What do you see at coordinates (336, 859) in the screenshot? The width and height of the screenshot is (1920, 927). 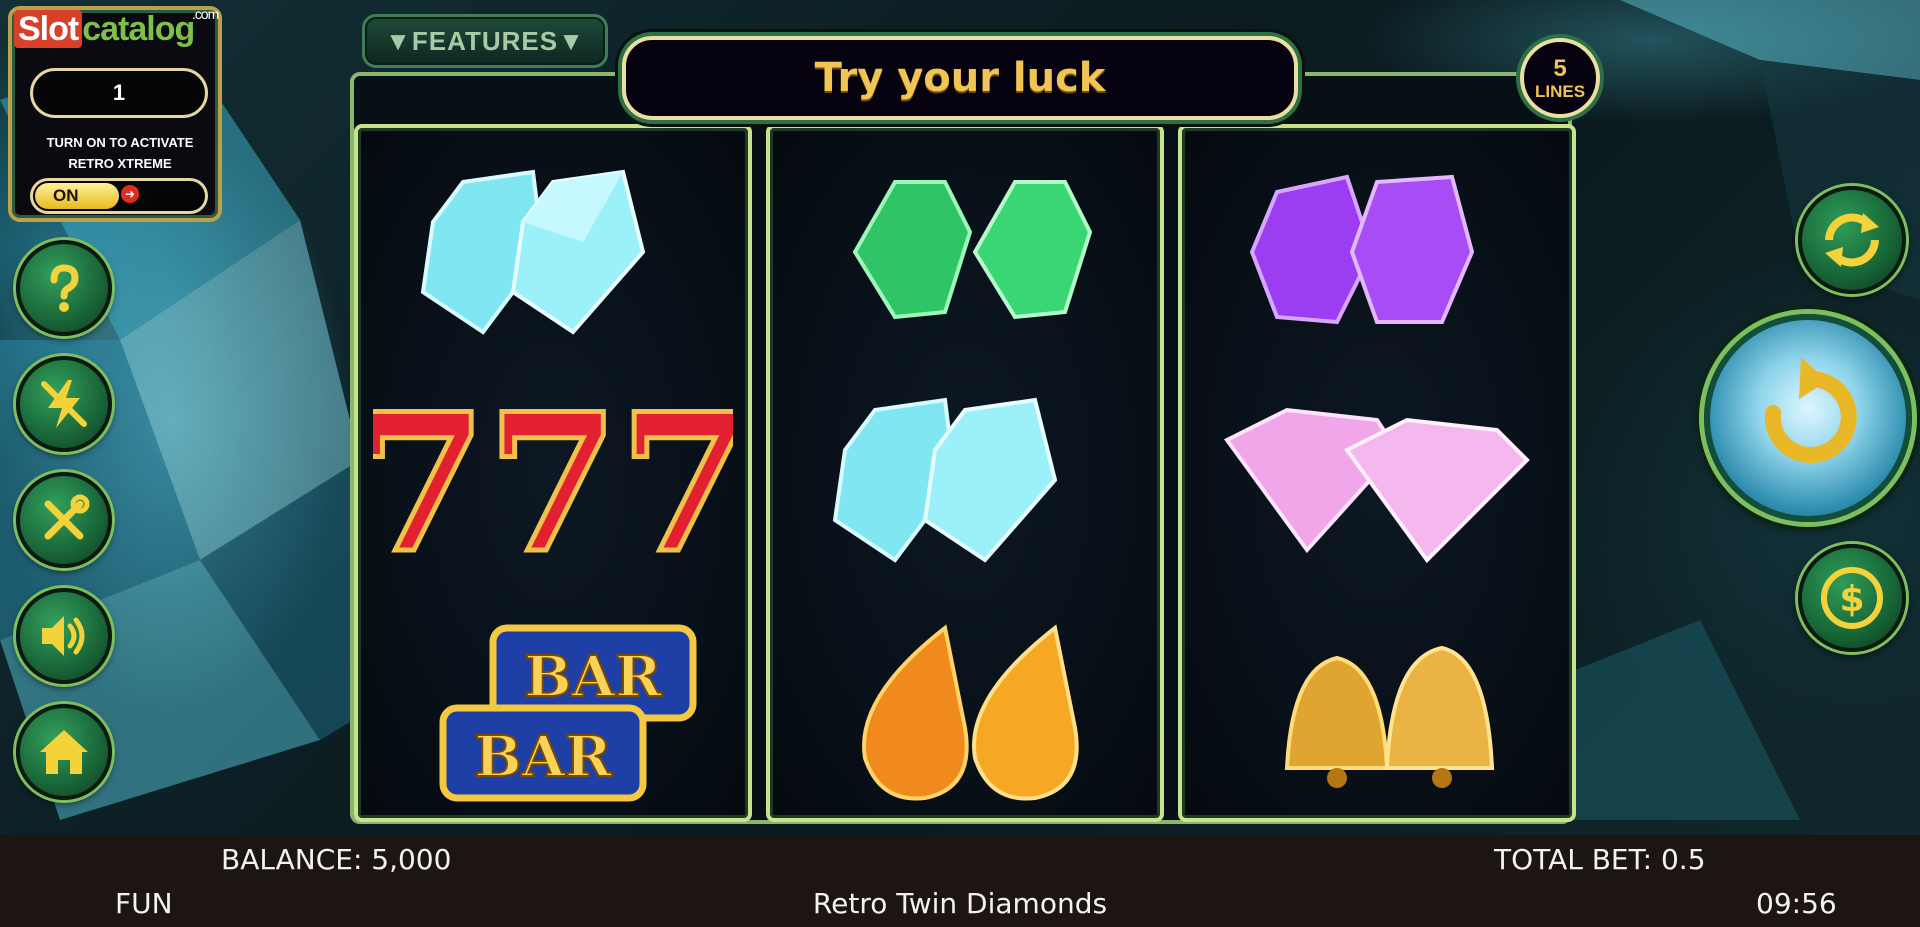 I see `balance-display: BALANCE: 5,000` at bounding box center [336, 859].